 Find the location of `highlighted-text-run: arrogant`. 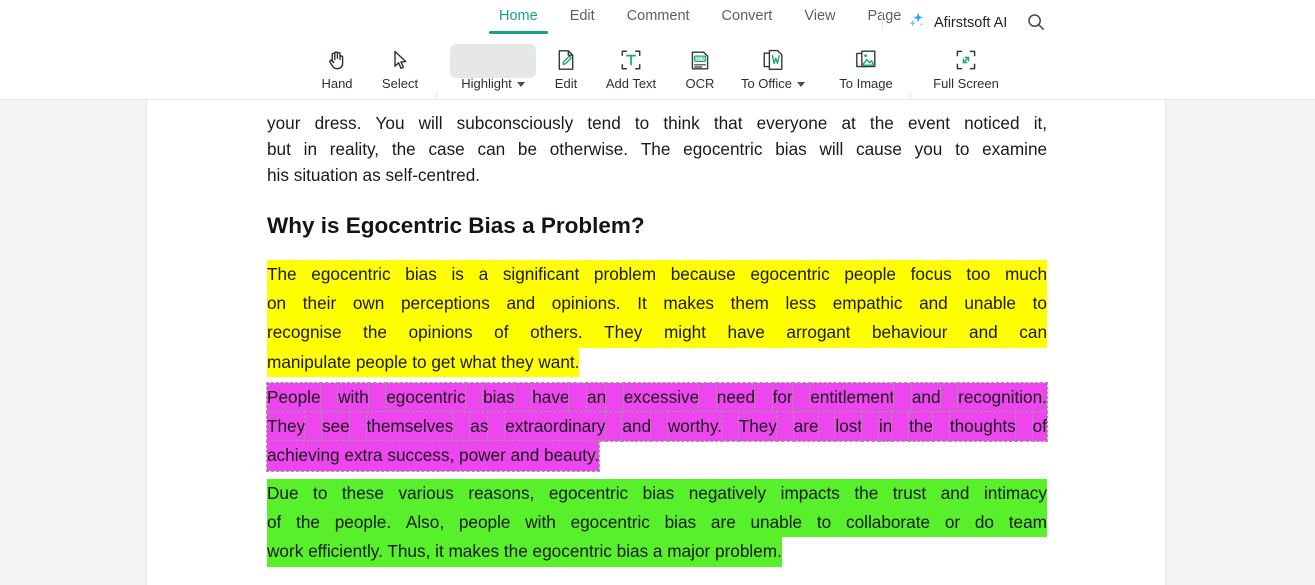

highlighted-text-run: arrogant is located at coordinates (818, 333).